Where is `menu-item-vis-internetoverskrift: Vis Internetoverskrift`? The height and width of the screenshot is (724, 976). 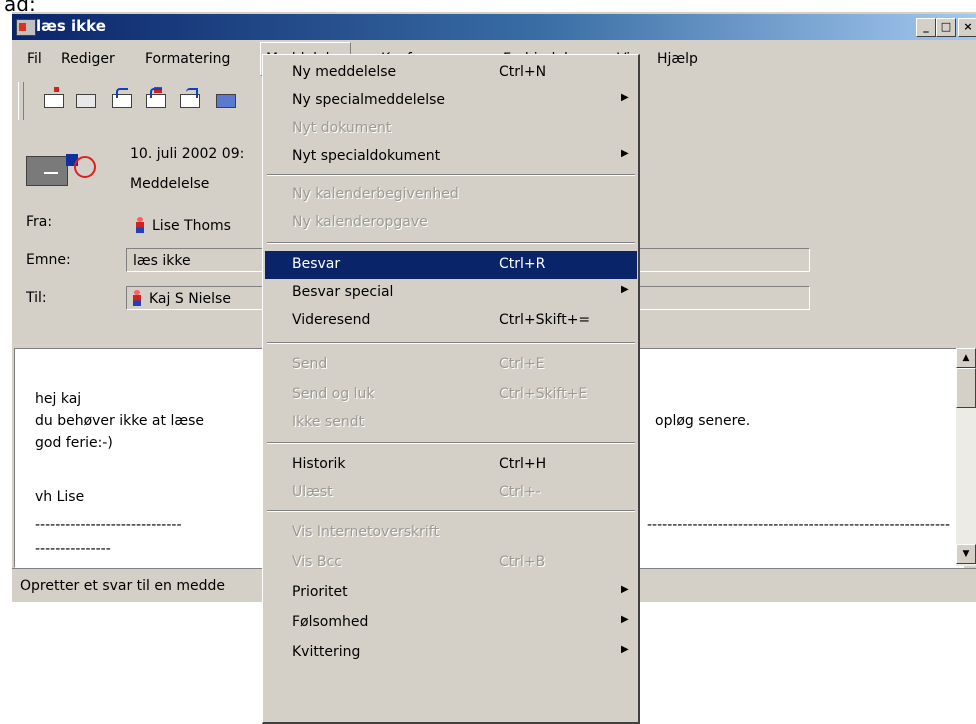 menu-item-vis-internetoverskrift: Vis Internetoverskrift is located at coordinates (451, 533).